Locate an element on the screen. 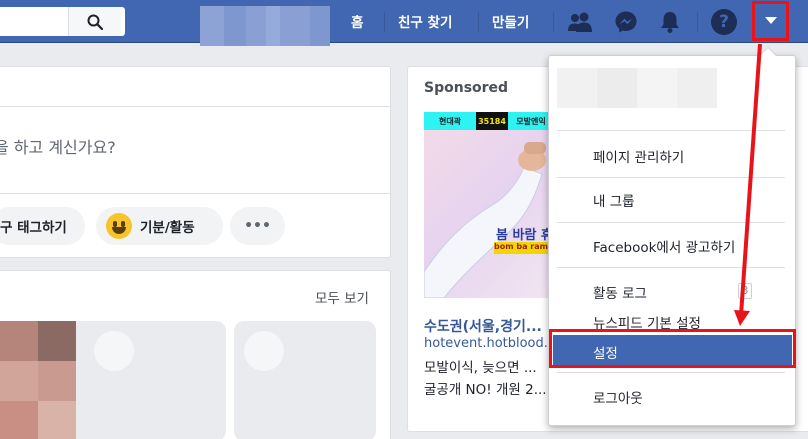 The width and height of the screenshot is (808, 439). account-menu-button is located at coordinates (770, 21).